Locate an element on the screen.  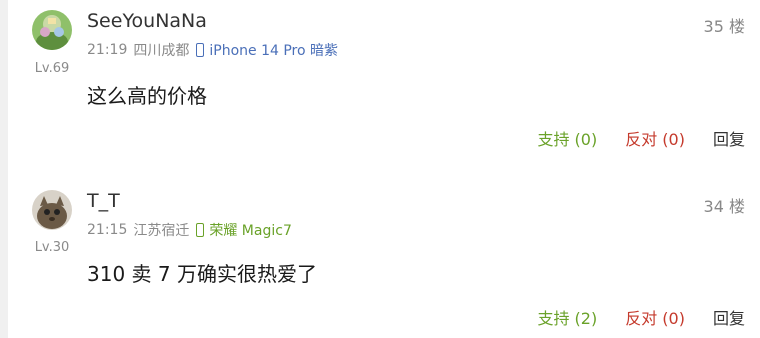
support-button: 支持 (0) is located at coordinates (567, 138).